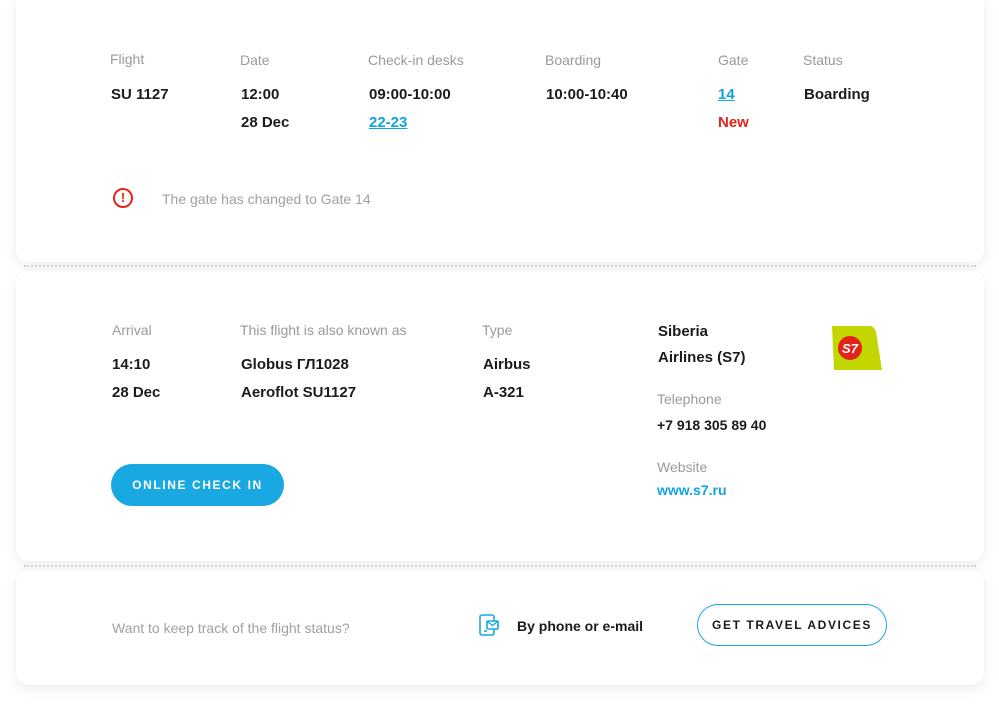  What do you see at coordinates (197, 485) in the screenshot?
I see `online-check-in-button: ONLINE CHECK IN` at bounding box center [197, 485].